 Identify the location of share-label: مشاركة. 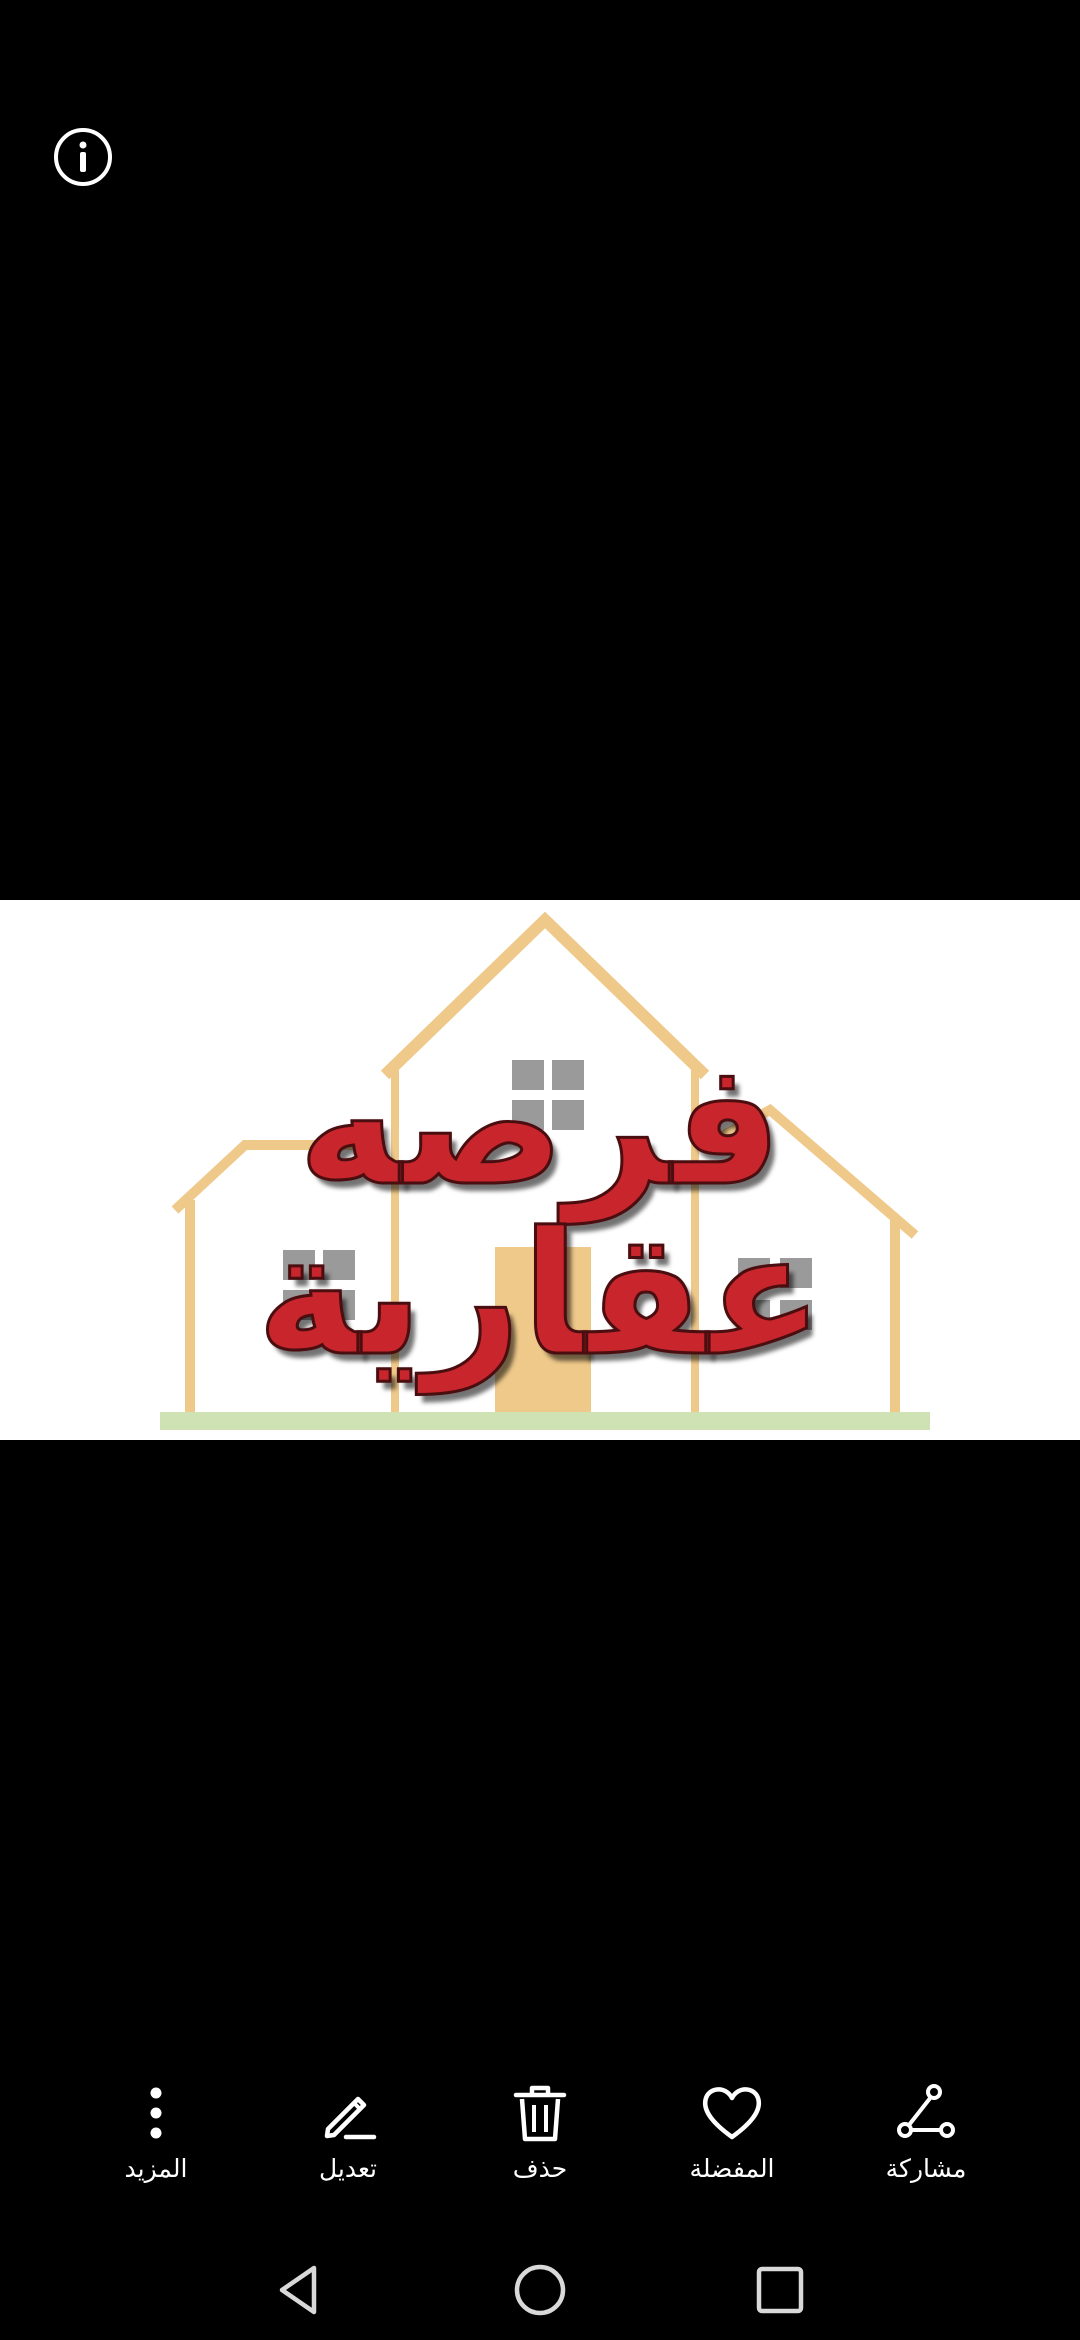
(926, 2168).